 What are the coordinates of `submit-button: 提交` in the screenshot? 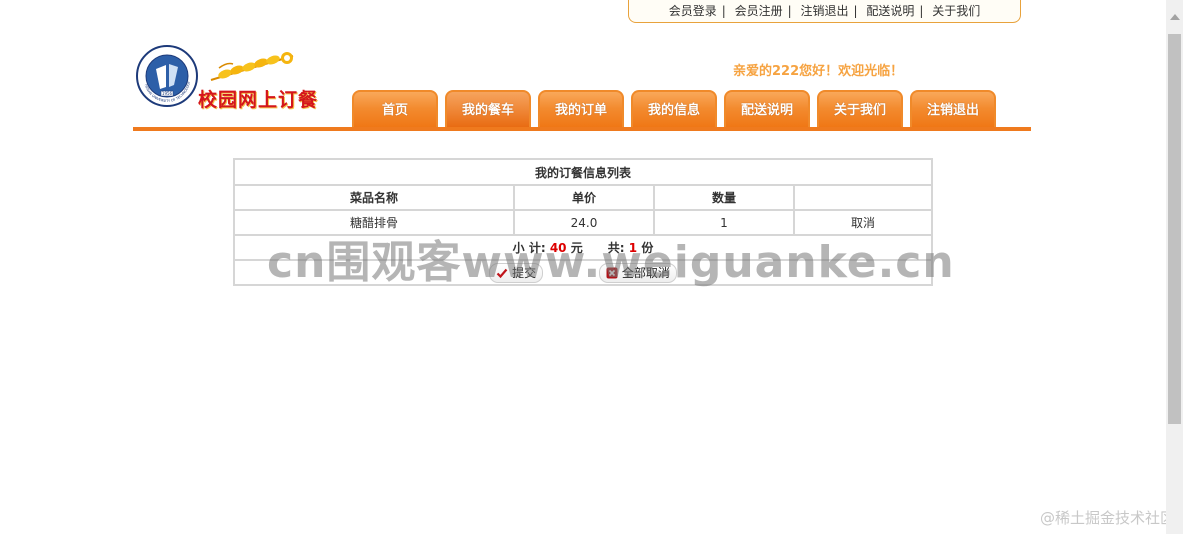 It's located at (516, 272).